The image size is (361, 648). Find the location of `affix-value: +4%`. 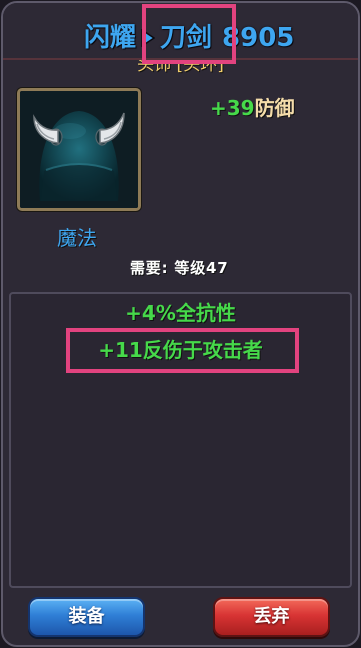

affix-value: +4% is located at coordinates (150, 313).